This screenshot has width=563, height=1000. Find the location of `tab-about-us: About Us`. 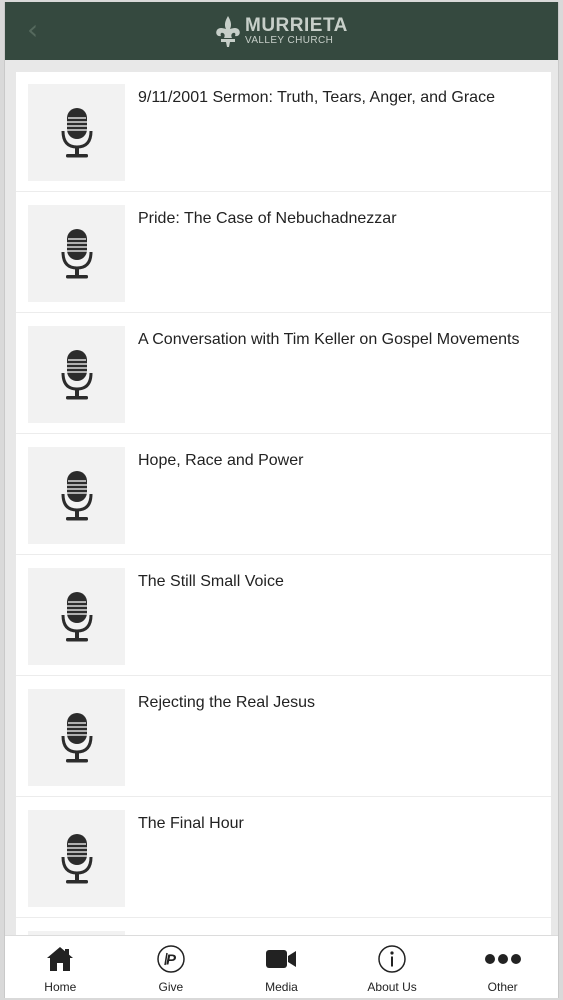

tab-about-us: About Us is located at coordinates (392, 967).